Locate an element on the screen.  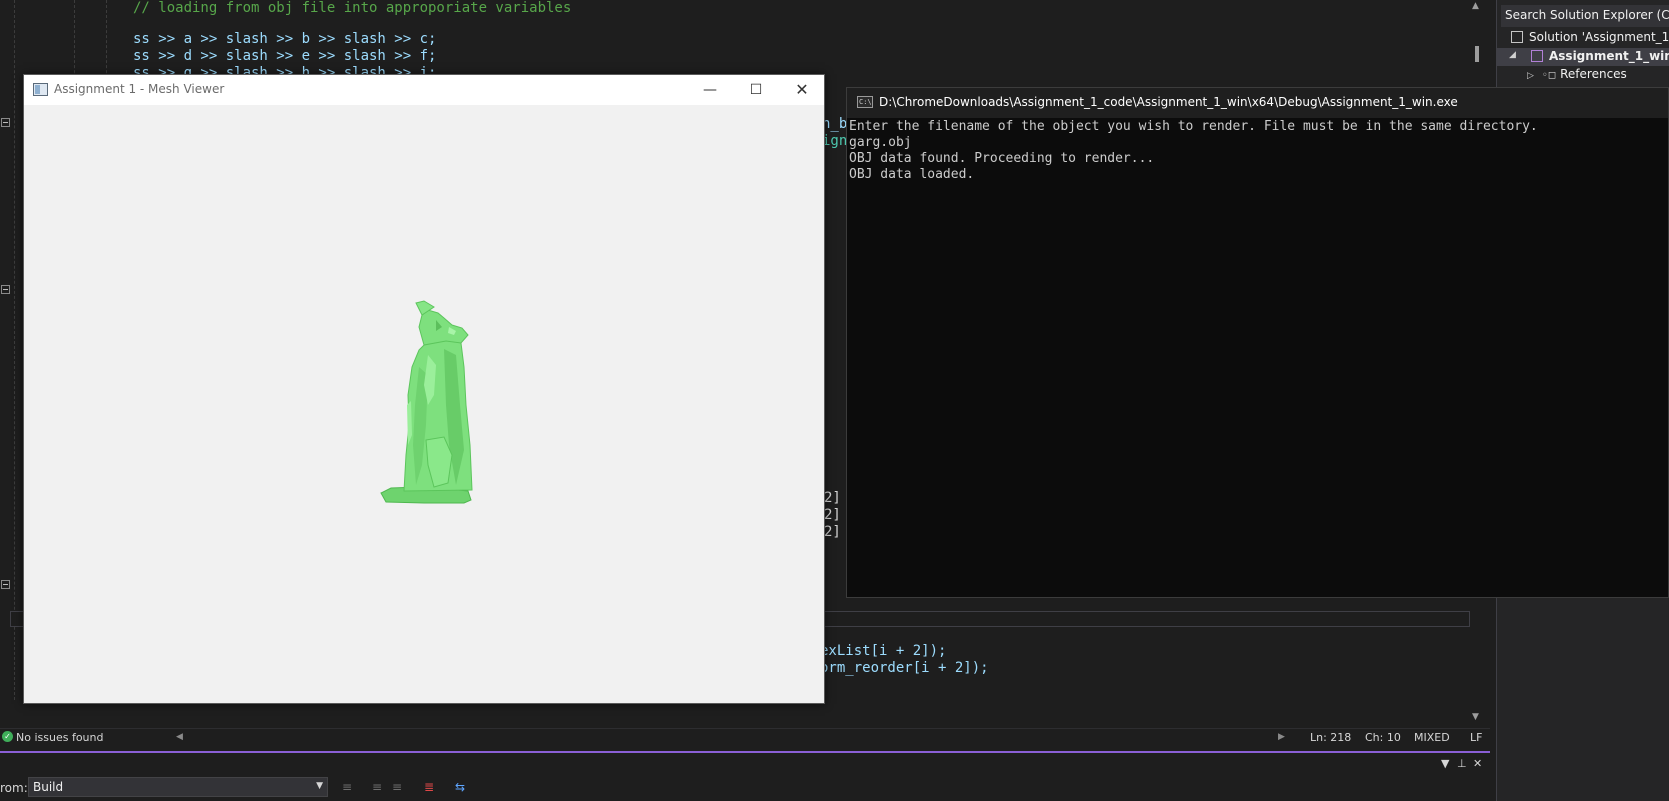
maximize-button: ☐ is located at coordinates (756, 90).